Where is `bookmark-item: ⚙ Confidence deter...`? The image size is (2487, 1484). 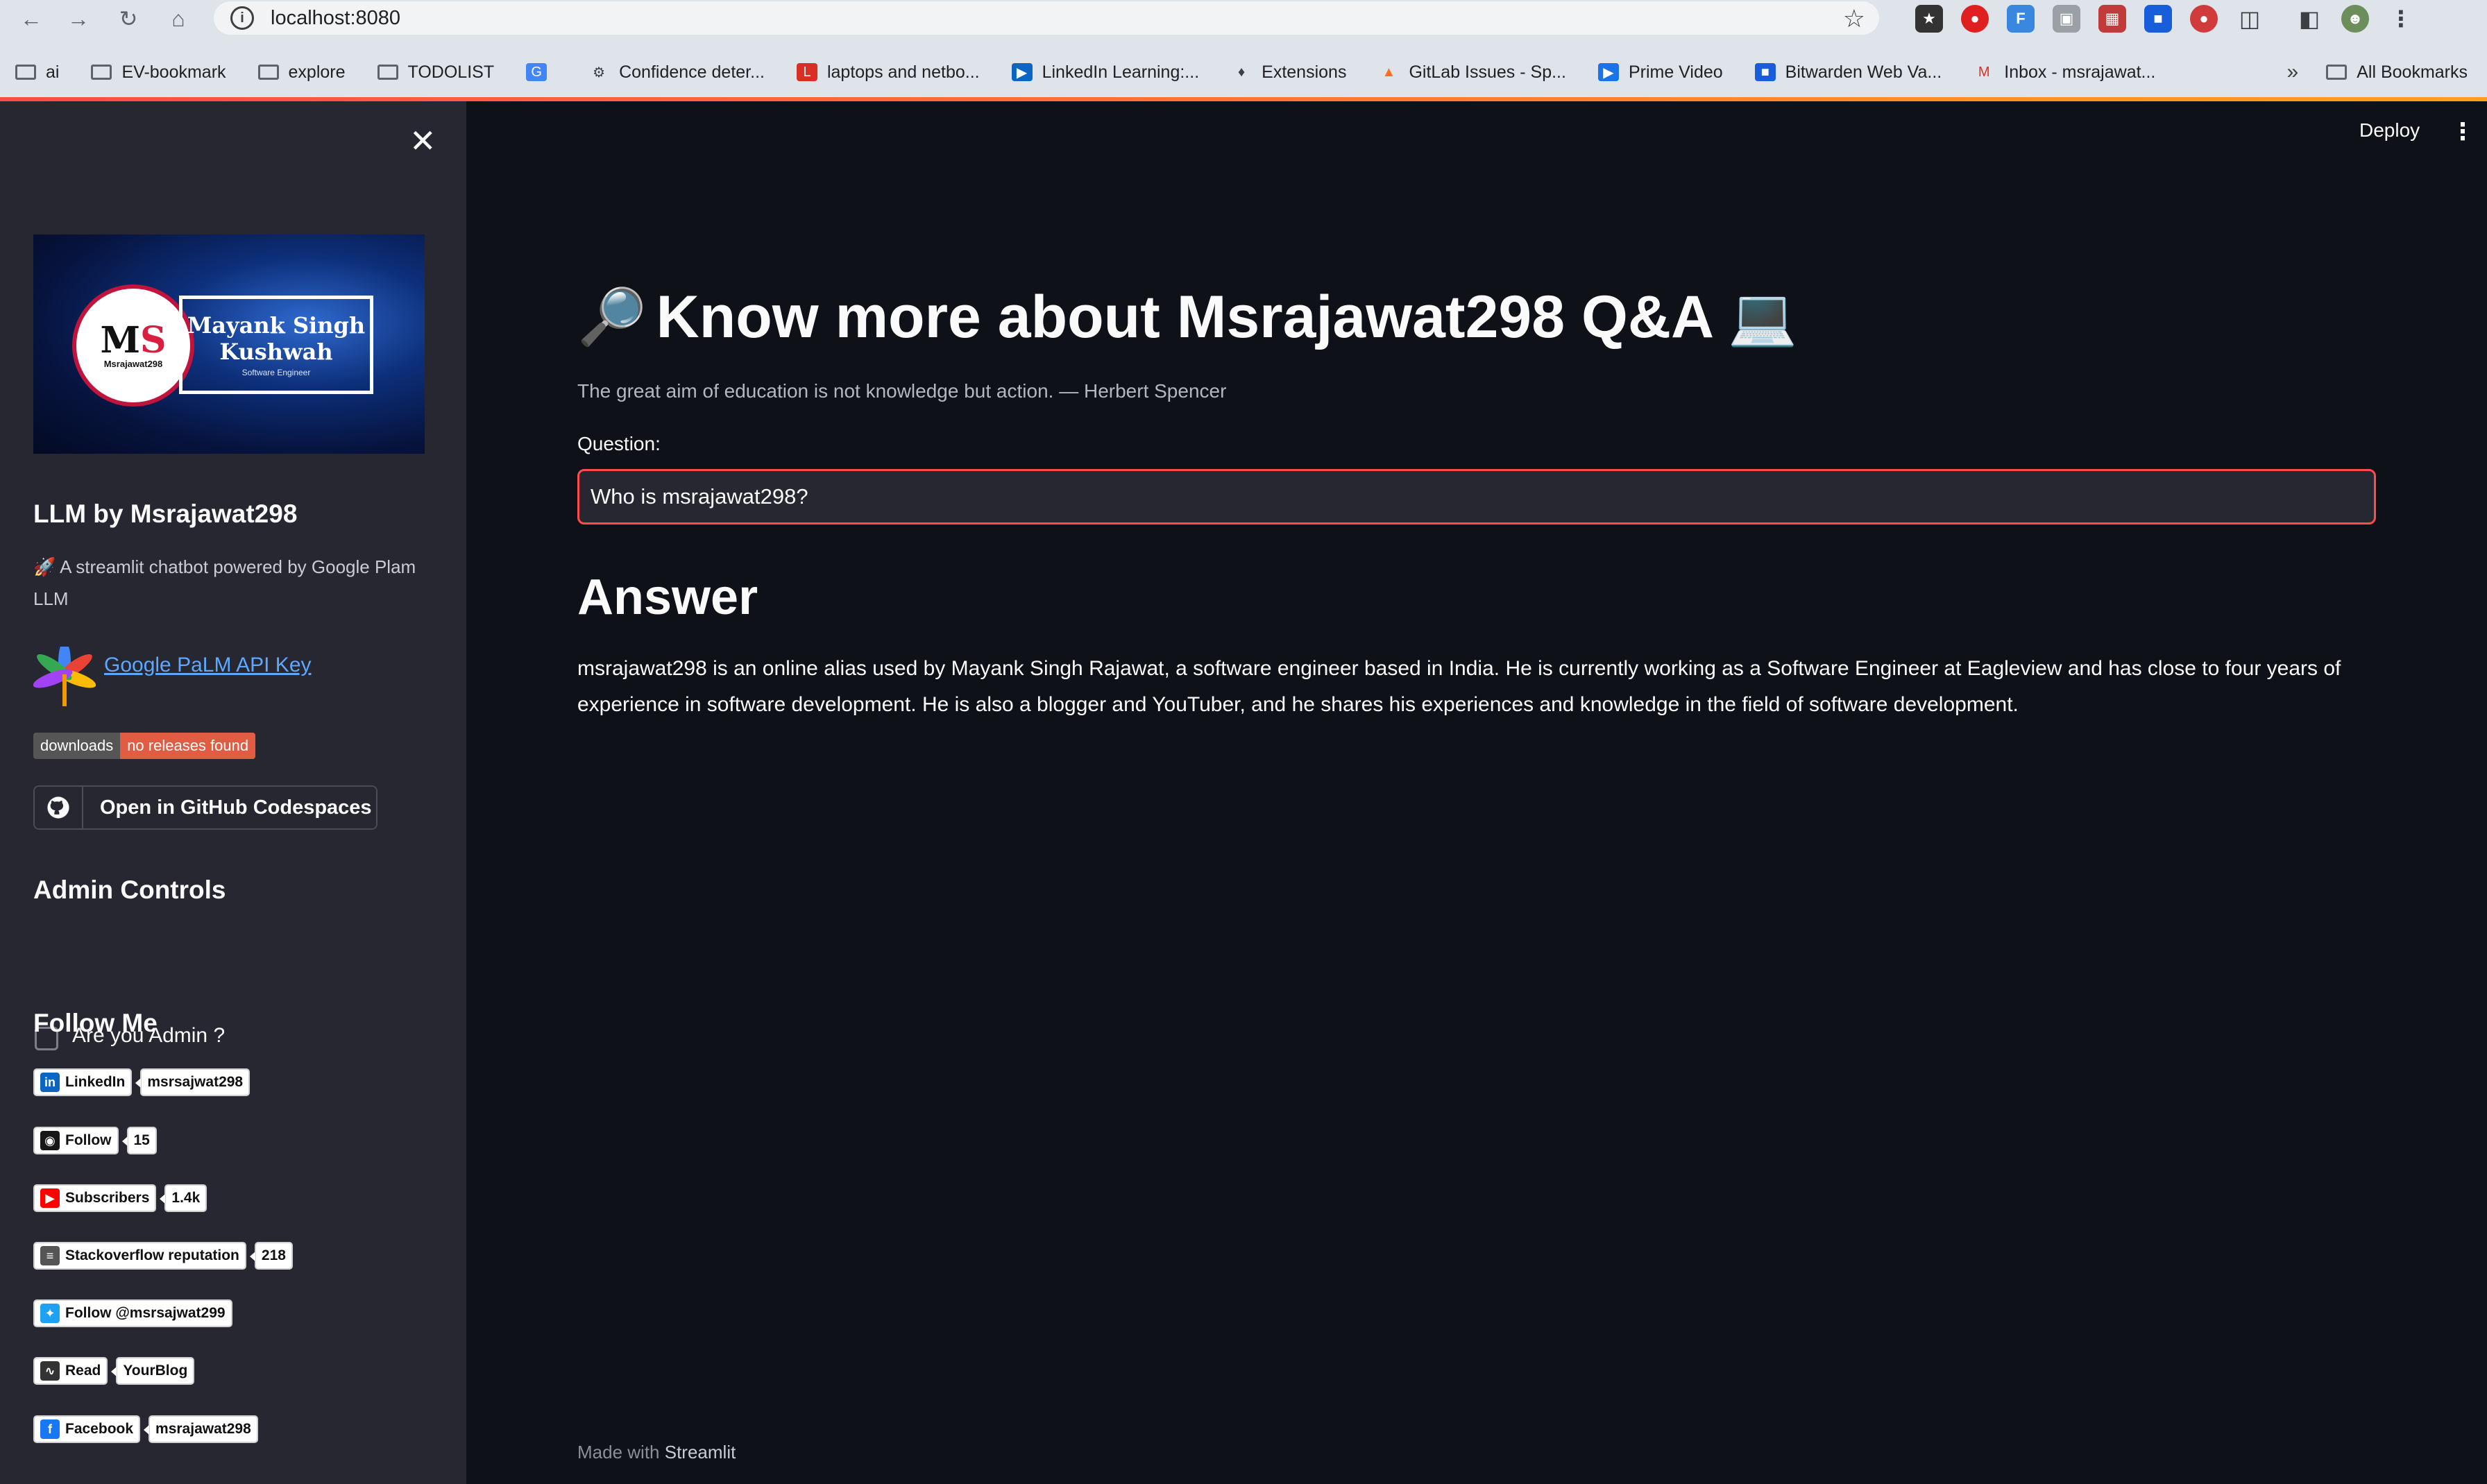 bookmark-item: ⚙ Confidence deter... is located at coordinates (676, 72).